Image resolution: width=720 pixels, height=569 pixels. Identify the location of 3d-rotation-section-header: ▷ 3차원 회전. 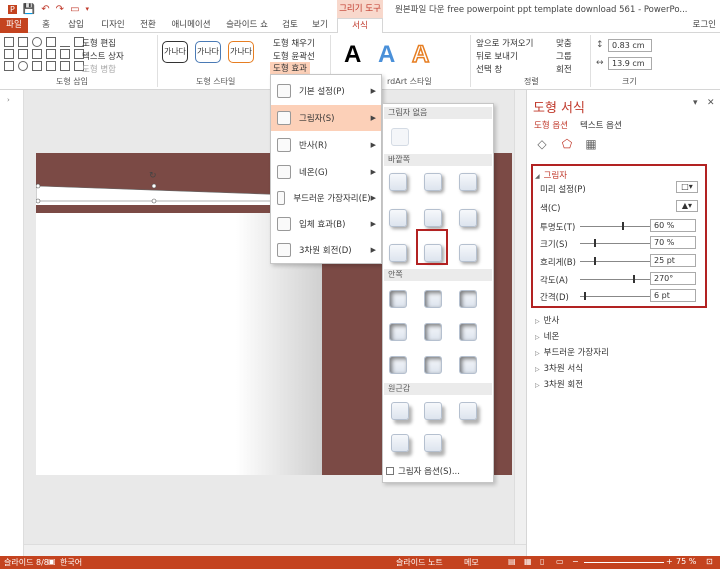
(559, 384).